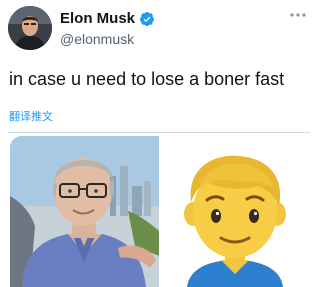 Image resolution: width=320 pixels, height=287 pixels. What do you see at coordinates (147, 79) in the screenshot?
I see `tweet-text: in case u need to lose a boner fast` at bounding box center [147, 79].